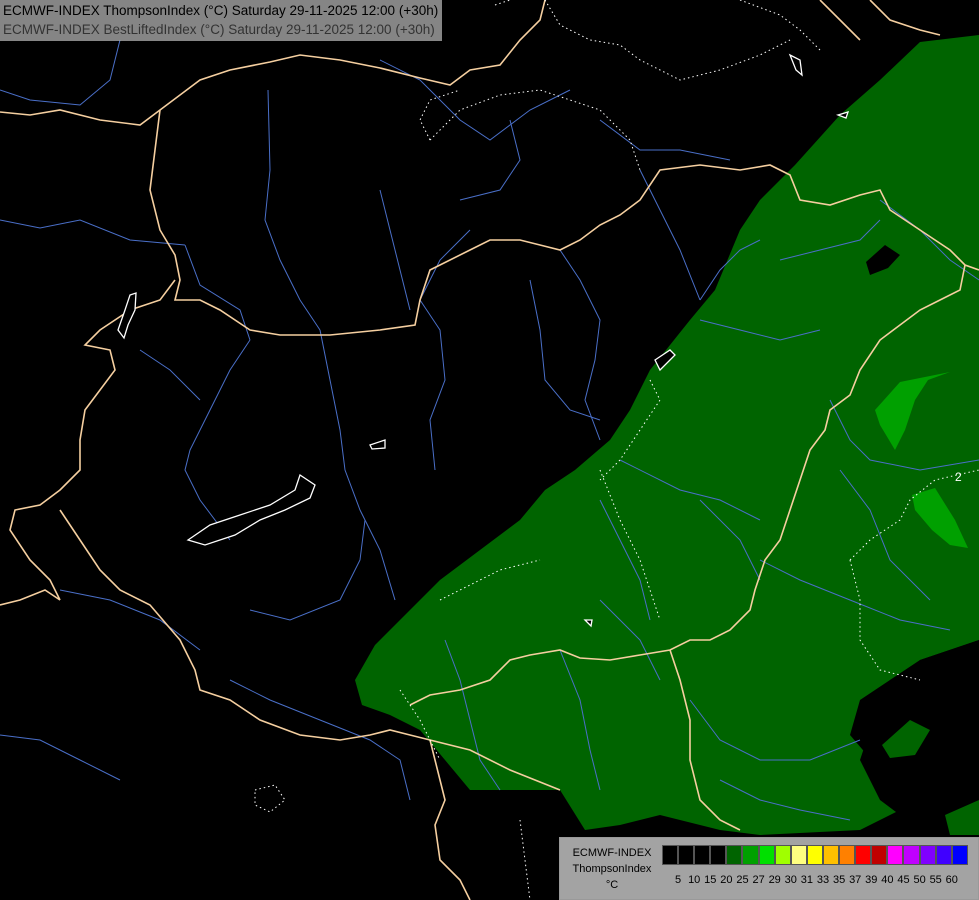  Describe the element at coordinates (903, 880) in the screenshot. I see `legend-tick-label: 45` at that location.